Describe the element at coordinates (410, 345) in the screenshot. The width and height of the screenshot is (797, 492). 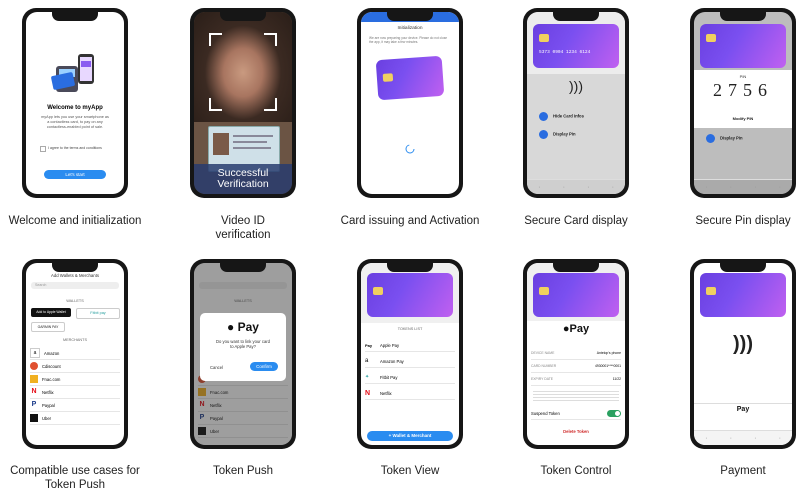
I see `token-row: Pay Apple Pay` at that location.